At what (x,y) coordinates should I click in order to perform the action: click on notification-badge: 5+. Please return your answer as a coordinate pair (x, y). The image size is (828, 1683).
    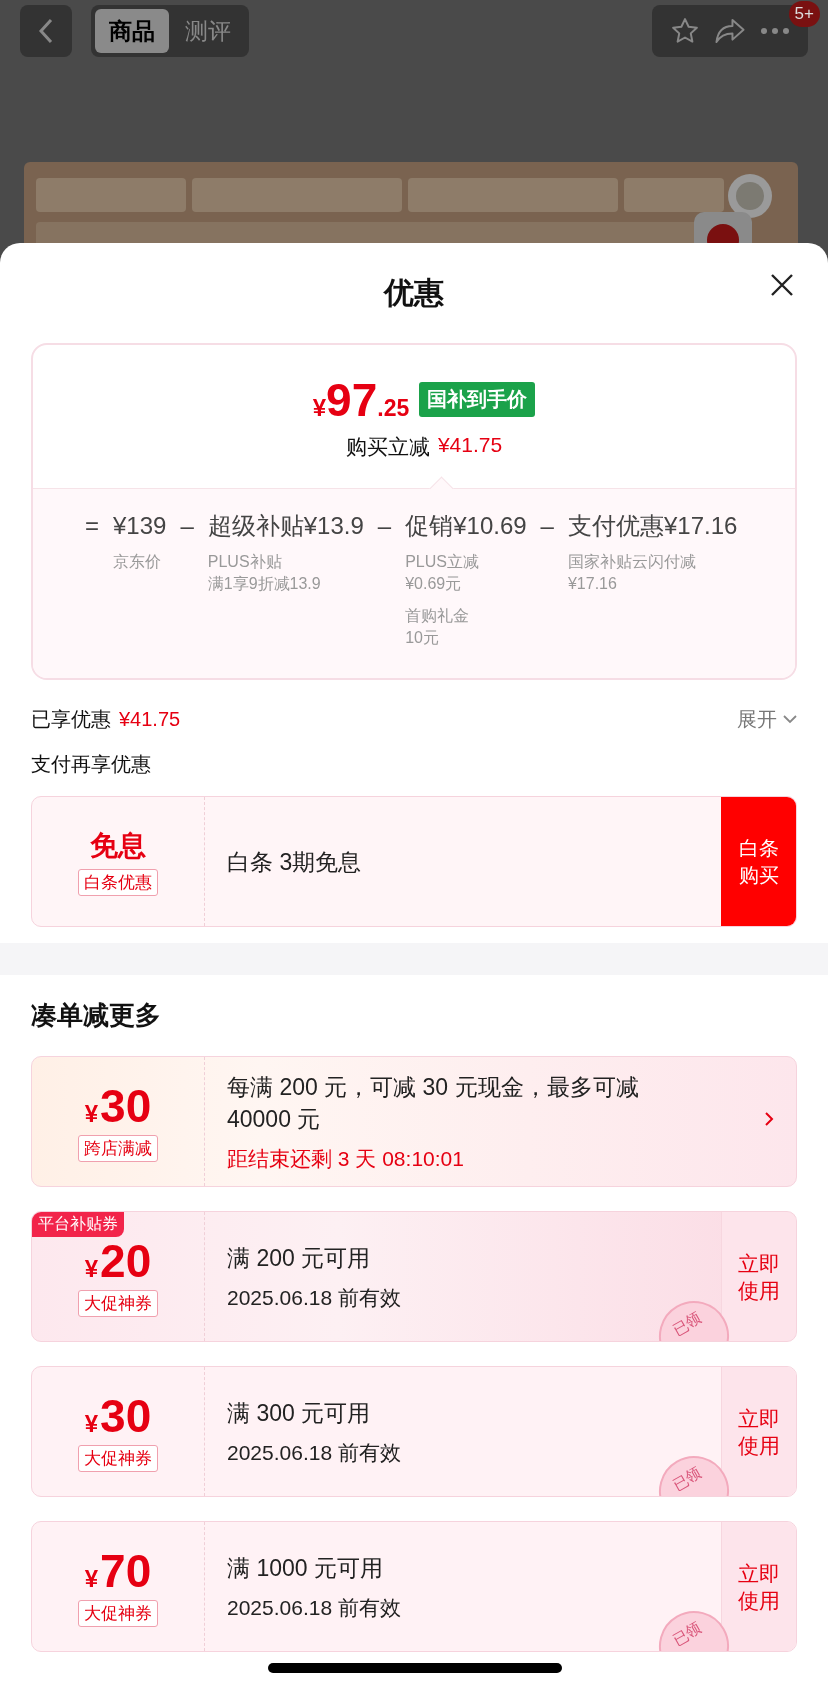
    Looking at the image, I should click on (804, 14).